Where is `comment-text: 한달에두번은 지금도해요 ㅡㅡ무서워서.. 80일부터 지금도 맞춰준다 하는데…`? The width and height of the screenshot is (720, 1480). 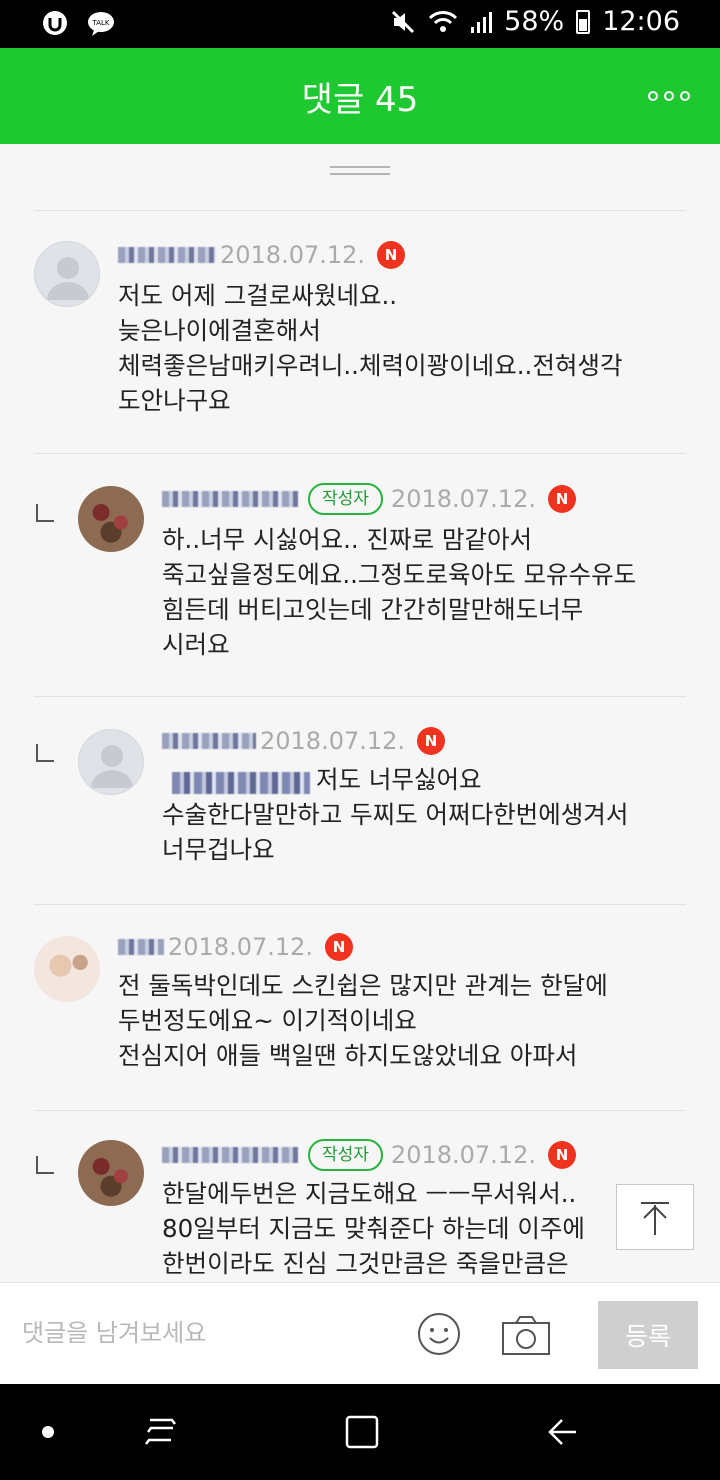
comment-text: 한달에두번은 지금도해요 ㅡㅡ무서워서.. 80일부터 지금도 맞춰준다 하는데… is located at coordinates (373, 1228).